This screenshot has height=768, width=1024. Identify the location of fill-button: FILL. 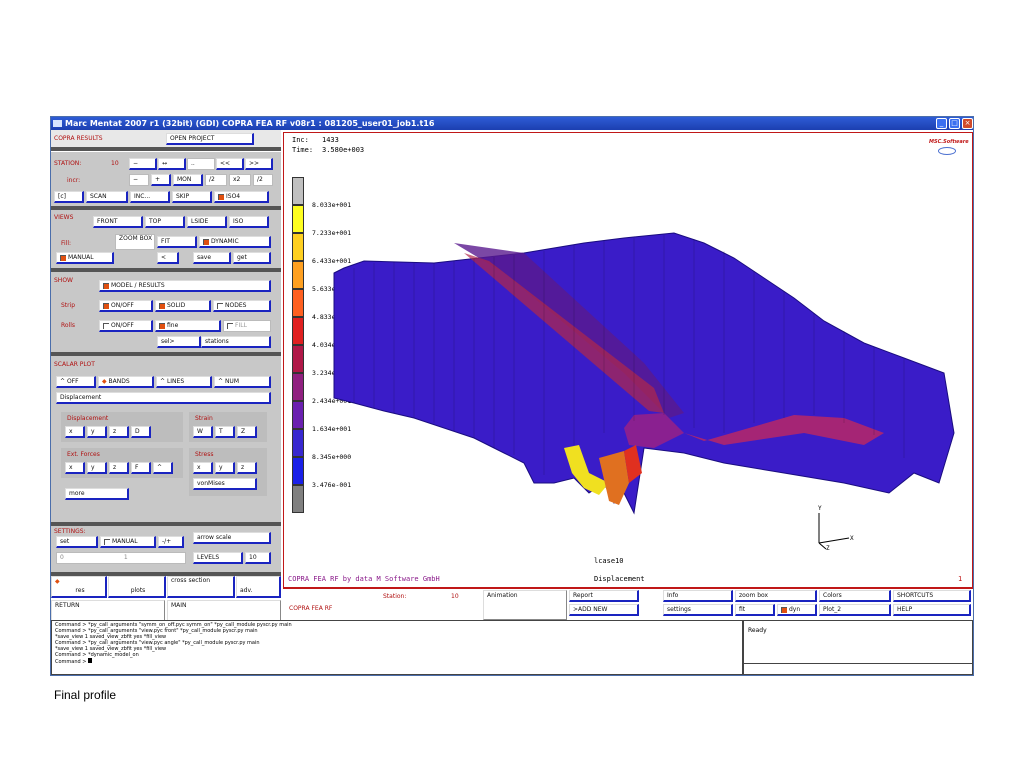
(247, 326).